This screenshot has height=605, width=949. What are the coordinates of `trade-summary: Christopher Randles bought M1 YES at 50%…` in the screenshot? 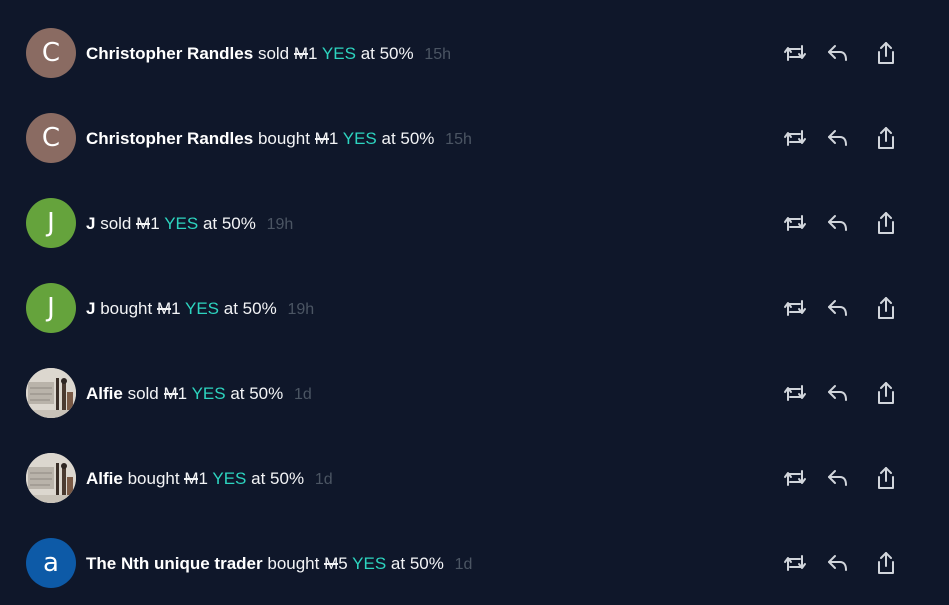 It's located at (279, 139).